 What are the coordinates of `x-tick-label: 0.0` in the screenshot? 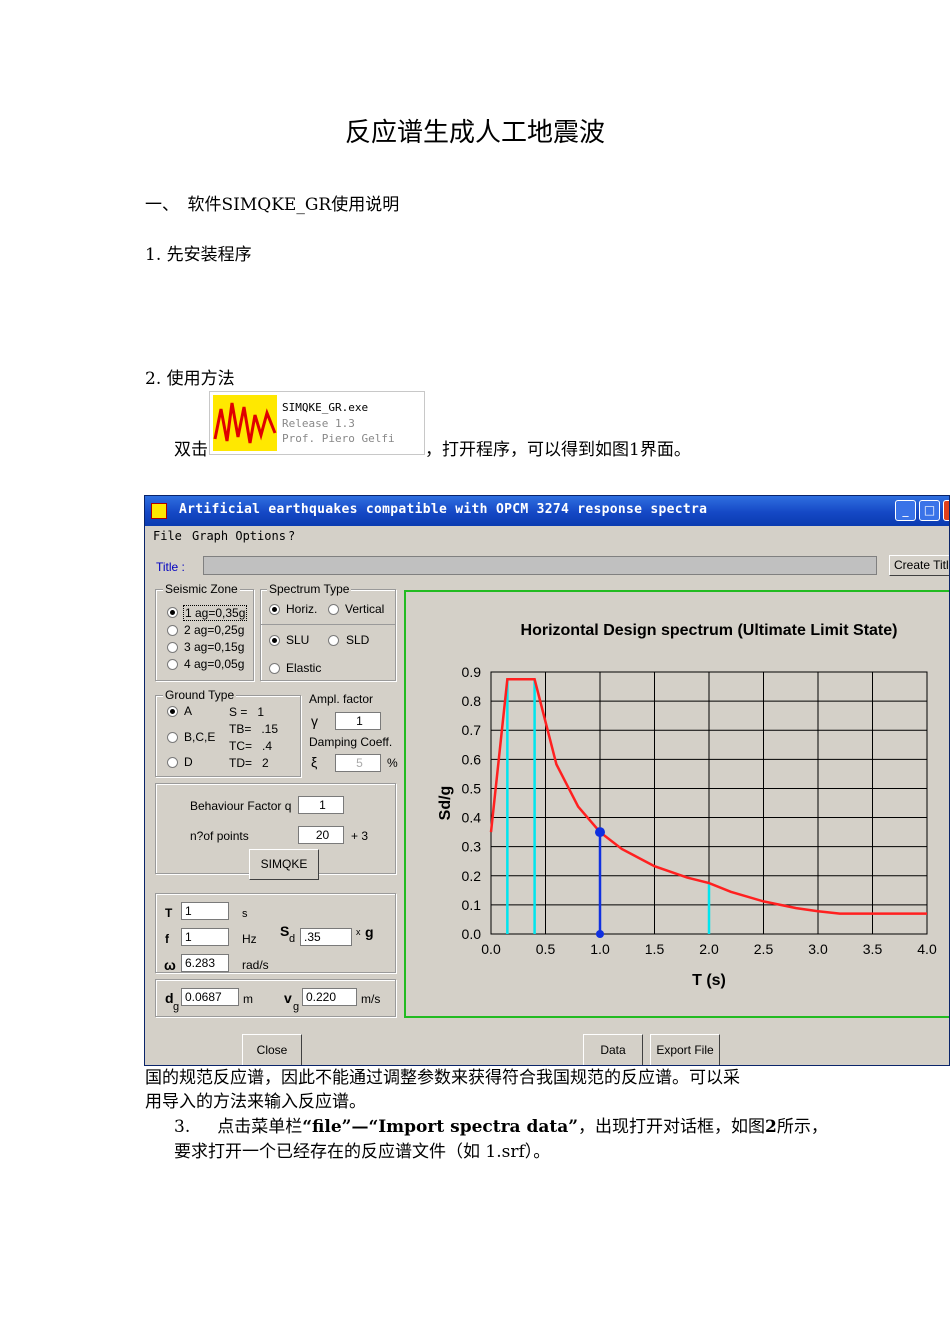 It's located at (491, 949).